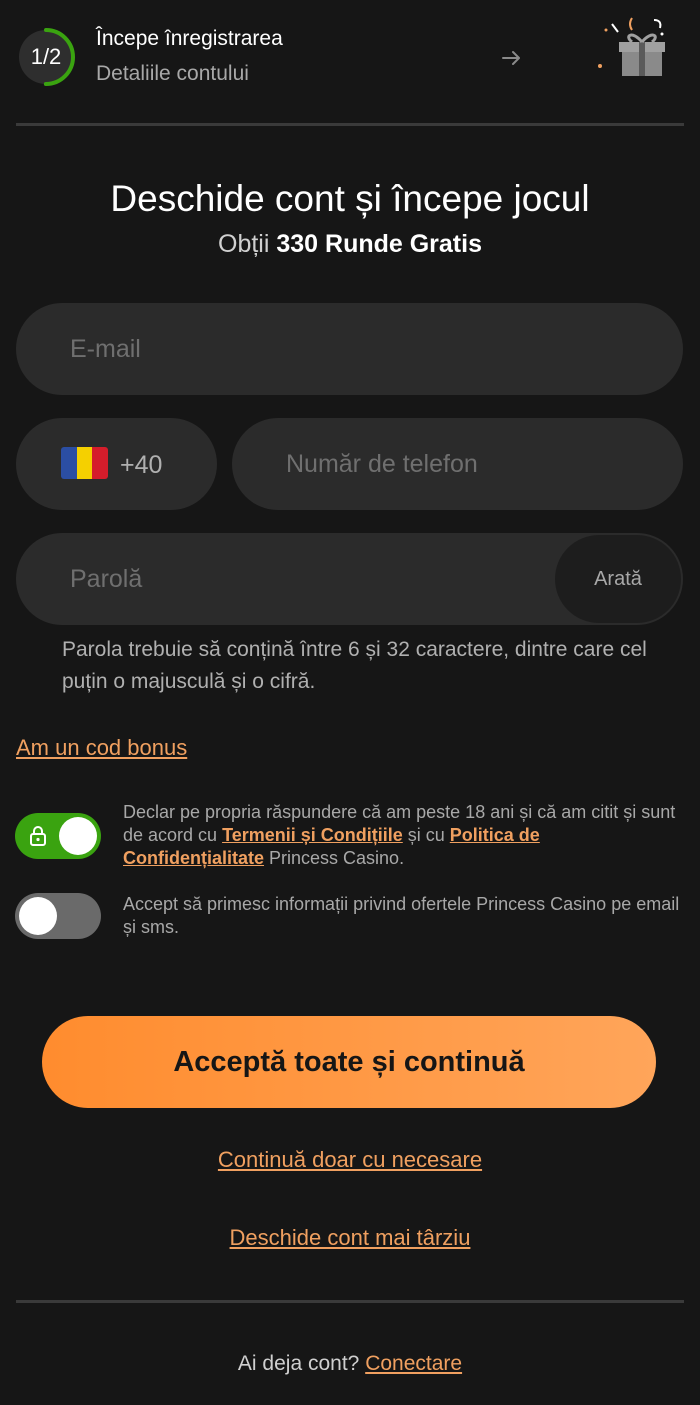 The image size is (700, 1405). Describe the element at coordinates (172, 73) in the screenshot. I see `header-subtitle: Detaliile contului` at that location.